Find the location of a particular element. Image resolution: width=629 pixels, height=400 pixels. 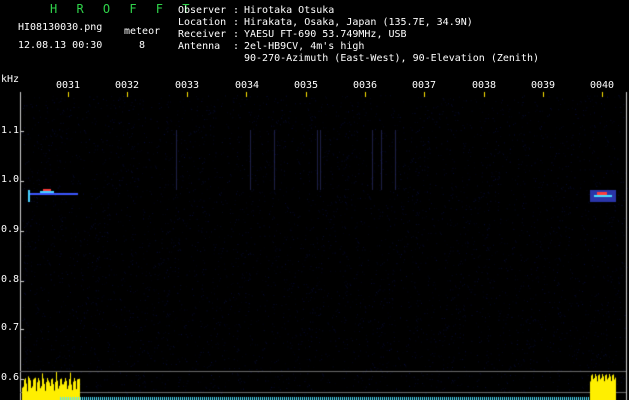

receiver-key: Receiver is located at coordinates (202, 34).